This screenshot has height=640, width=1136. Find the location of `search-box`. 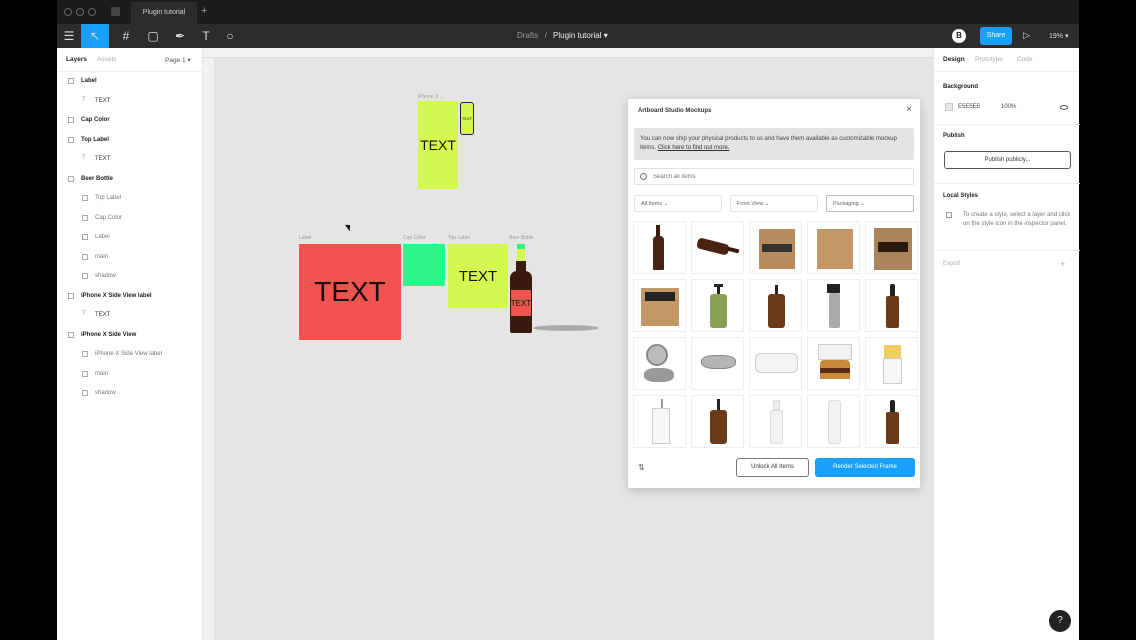

search-box is located at coordinates (774, 176).